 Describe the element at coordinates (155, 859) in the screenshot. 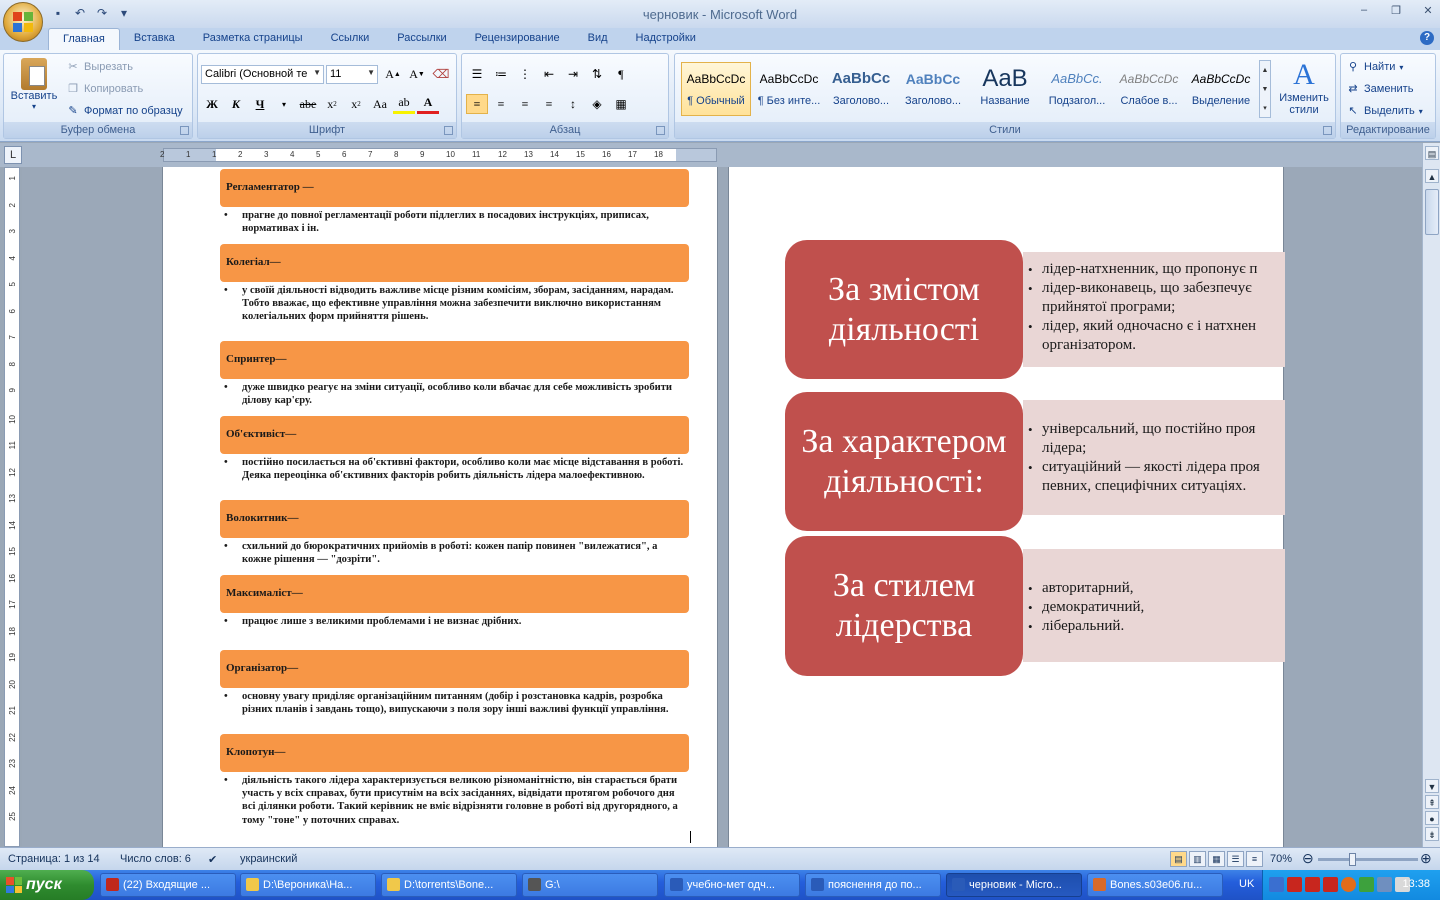

I see `word-count: Число слов: 6` at that location.